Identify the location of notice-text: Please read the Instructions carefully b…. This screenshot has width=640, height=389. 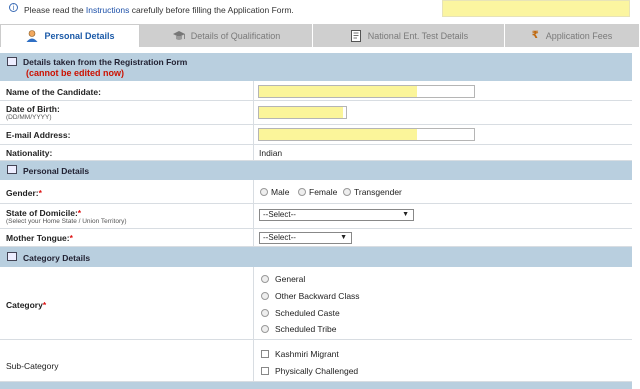
(159, 10).